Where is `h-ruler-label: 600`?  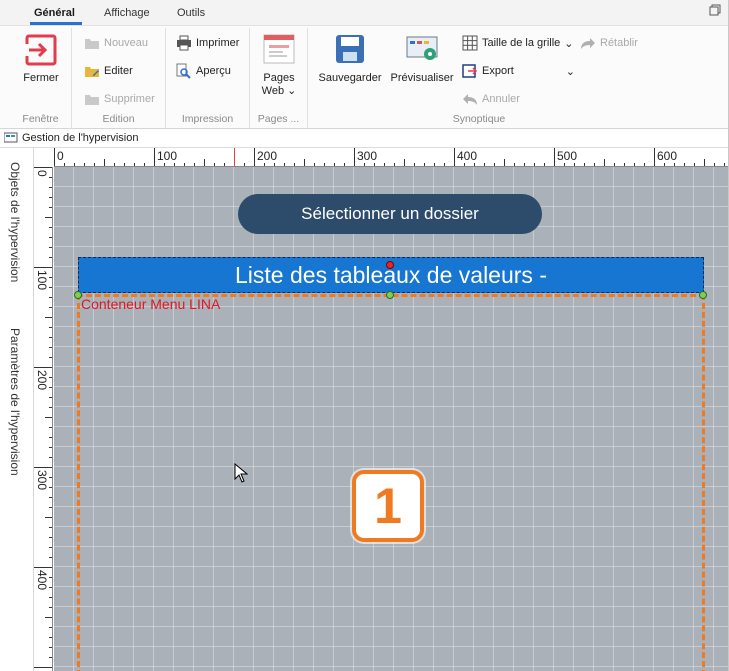 h-ruler-label: 600 is located at coordinates (667, 156).